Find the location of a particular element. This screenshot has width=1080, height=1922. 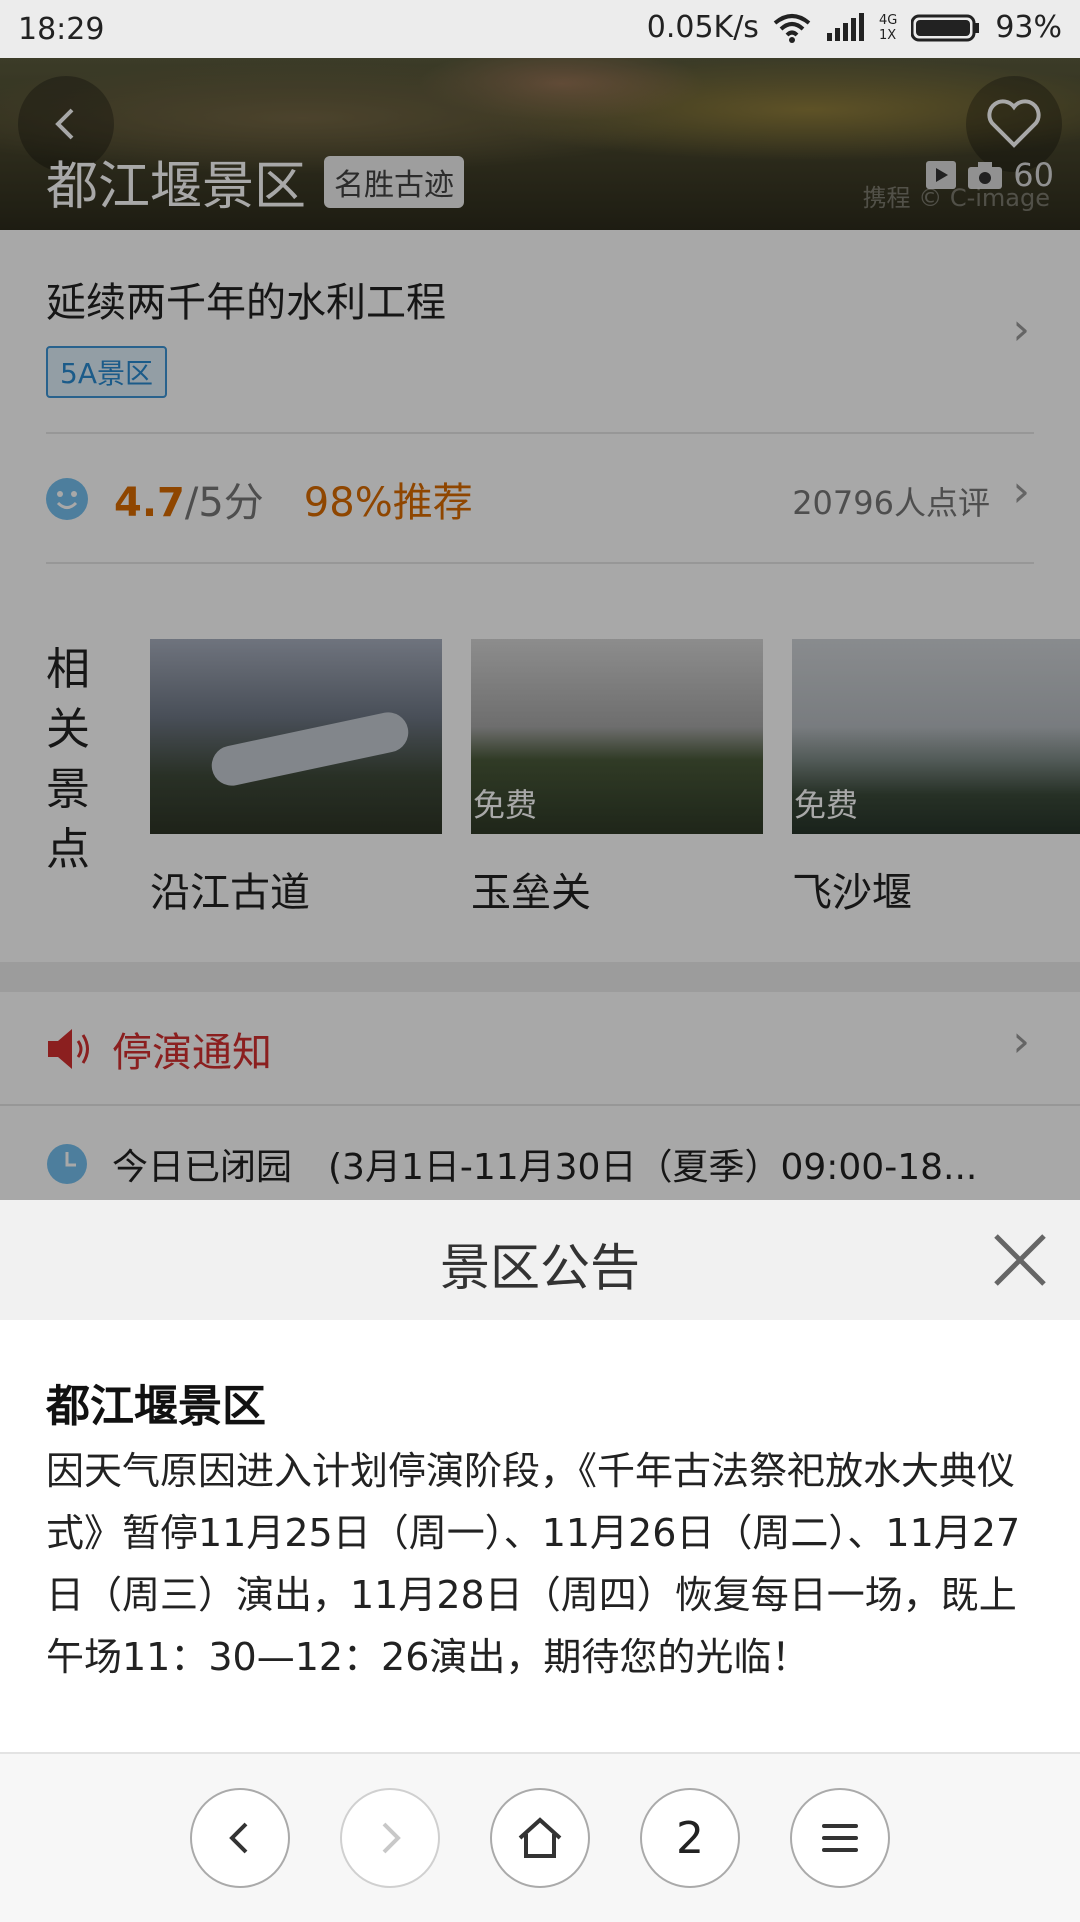

tab-count: 2 is located at coordinates (690, 1838).